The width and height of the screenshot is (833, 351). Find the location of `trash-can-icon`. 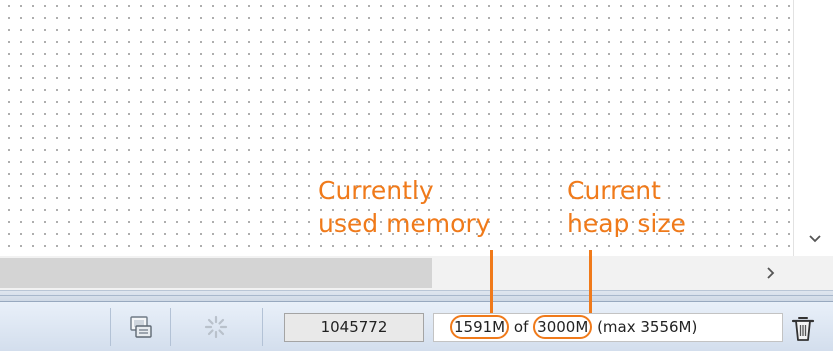

trash-can-icon is located at coordinates (803, 328).